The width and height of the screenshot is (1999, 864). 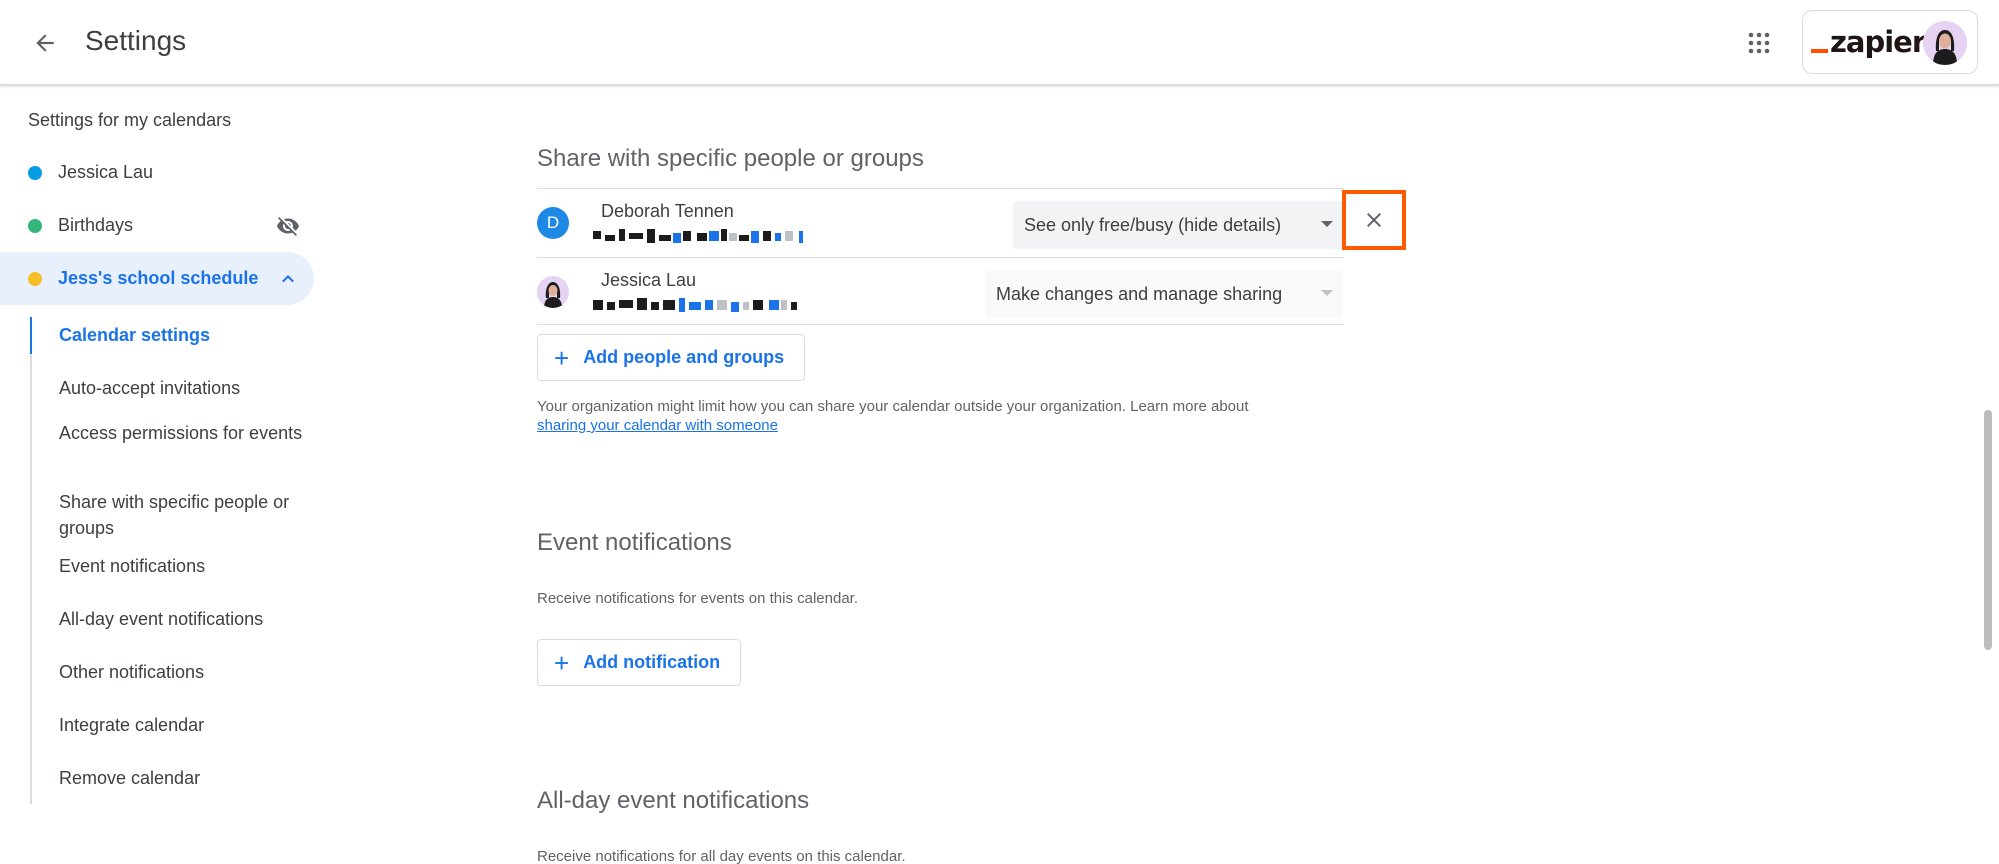 What do you see at coordinates (1988, 530) in the screenshot?
I see `page-scrollbar` at bounding box center [1988, 530].